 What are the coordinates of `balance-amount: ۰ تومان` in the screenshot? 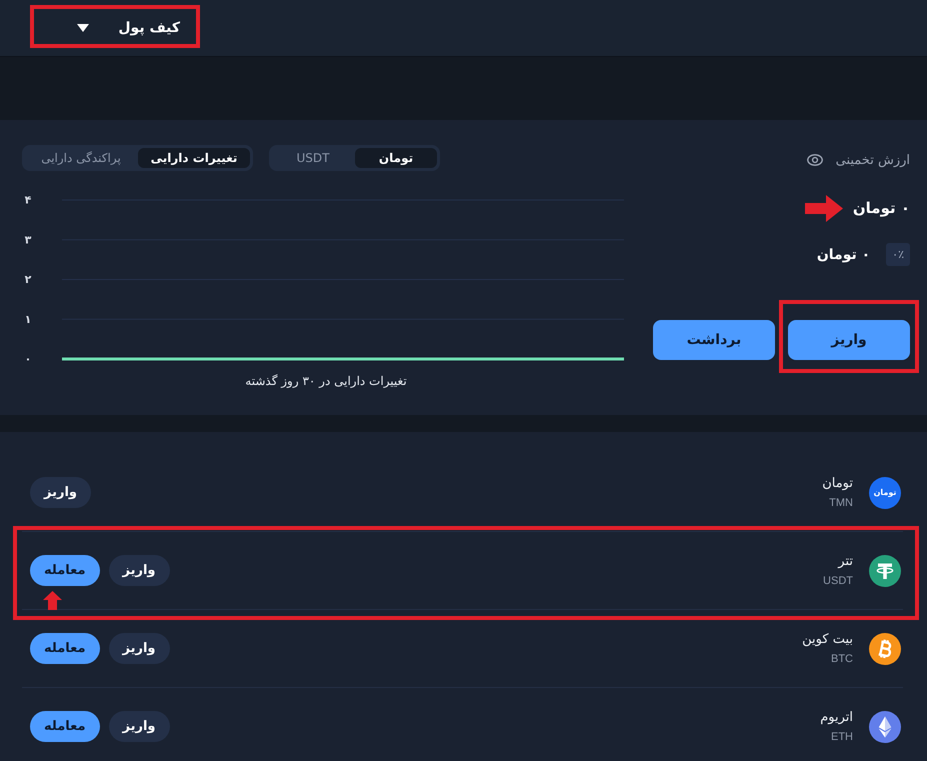 It's located at (881, 208).